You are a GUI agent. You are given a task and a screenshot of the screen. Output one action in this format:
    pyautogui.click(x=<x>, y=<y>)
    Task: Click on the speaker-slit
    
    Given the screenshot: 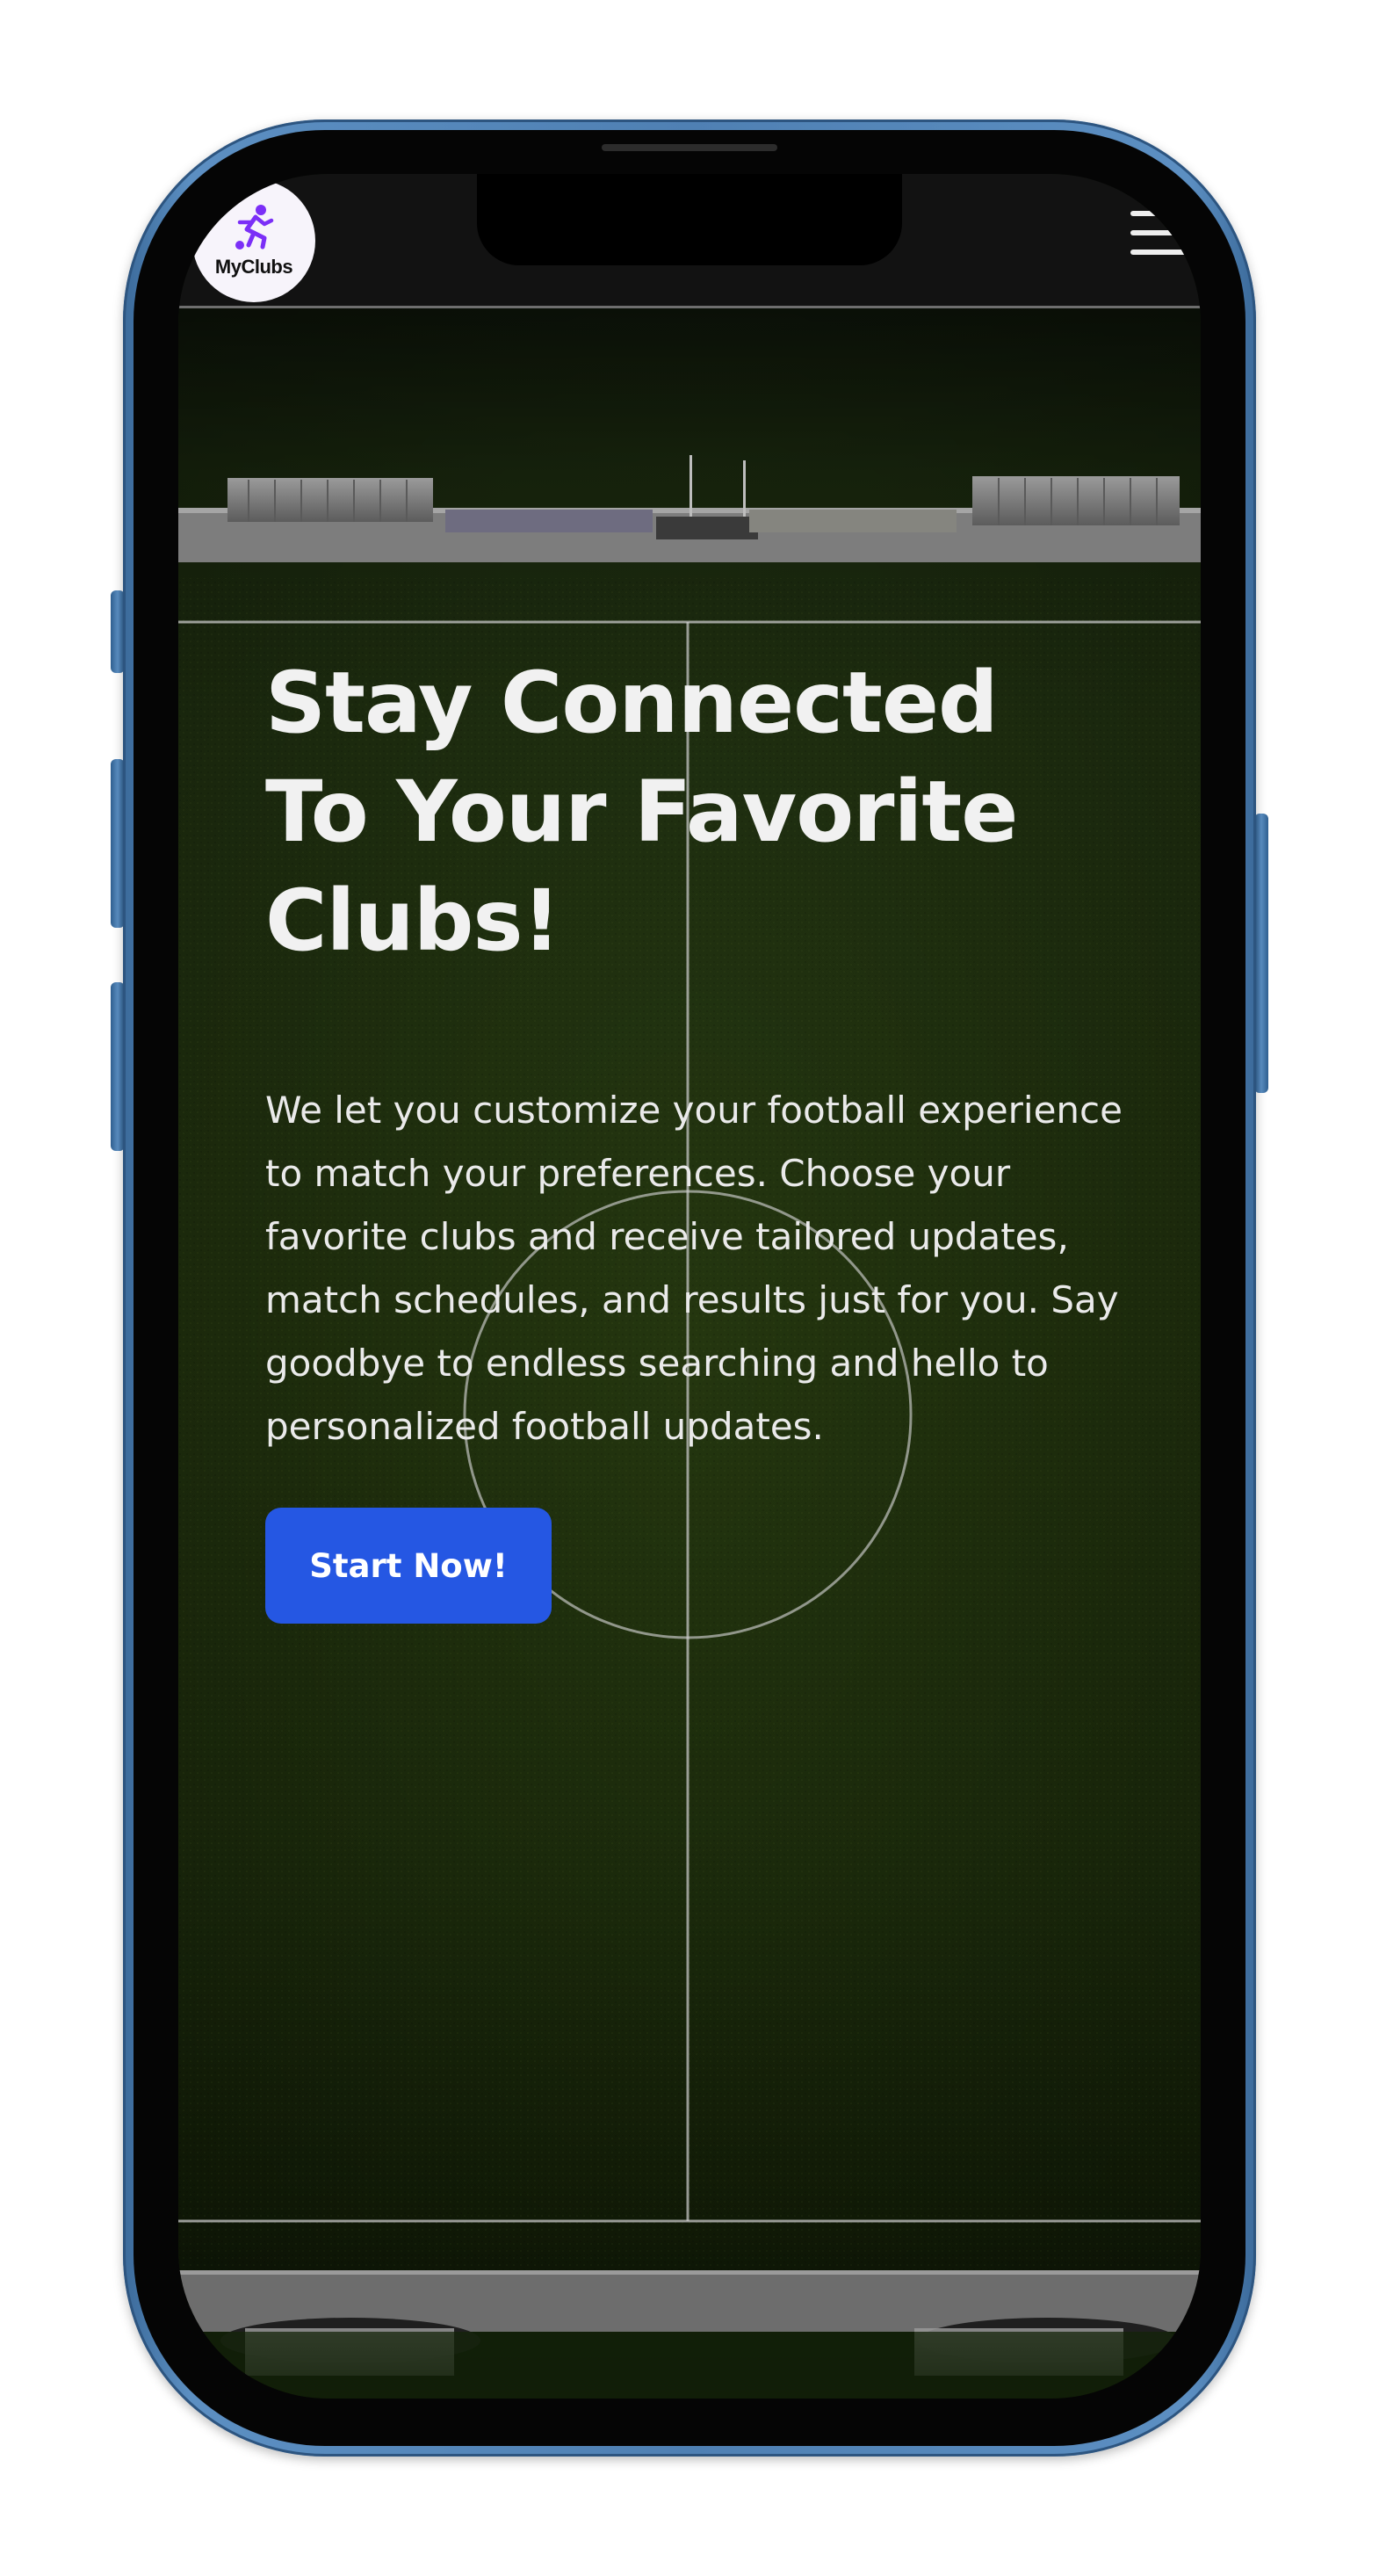 What is the action you would take?
    pyautogui.click(x=689, y=147)
    